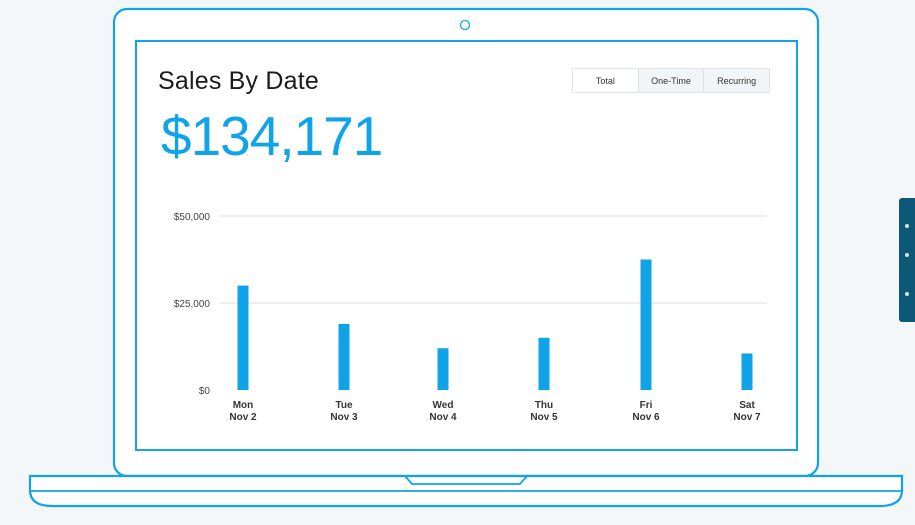 This screenshot has width=915, height=525. I want to click on x-tick-sublabel: Nov 5, so click(544, 417).